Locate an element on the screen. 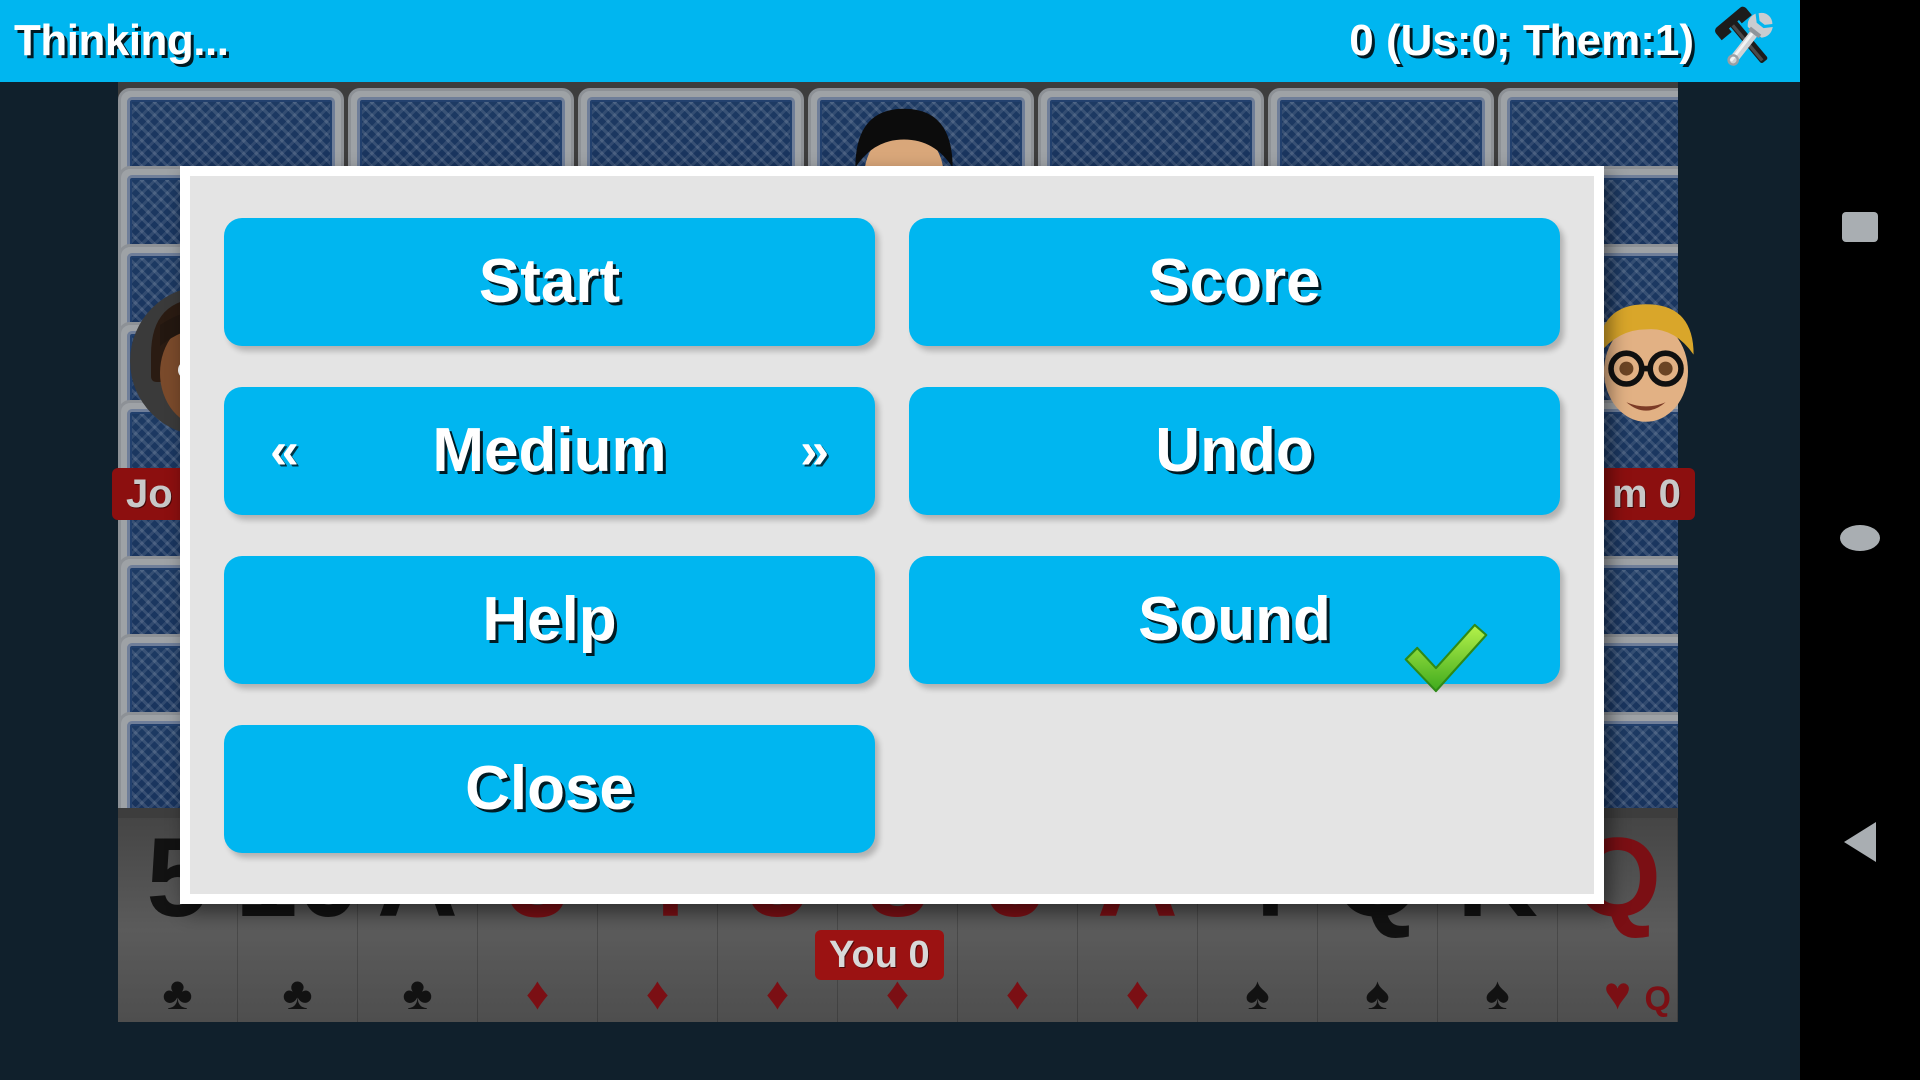 The image size is (1920, 1080). nameplate-left: Jo is located at coordinates (149, 494).